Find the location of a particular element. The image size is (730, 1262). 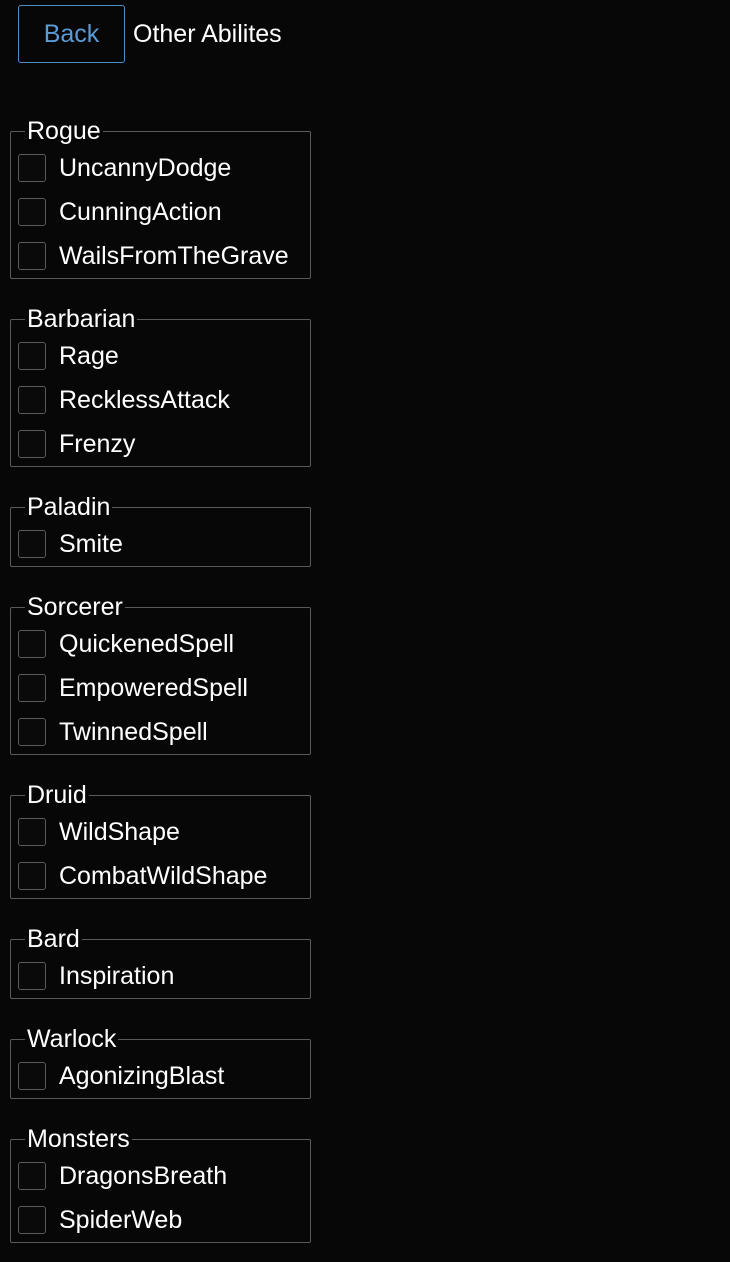

ability-item: Smite is located at coordinates (160, 544).